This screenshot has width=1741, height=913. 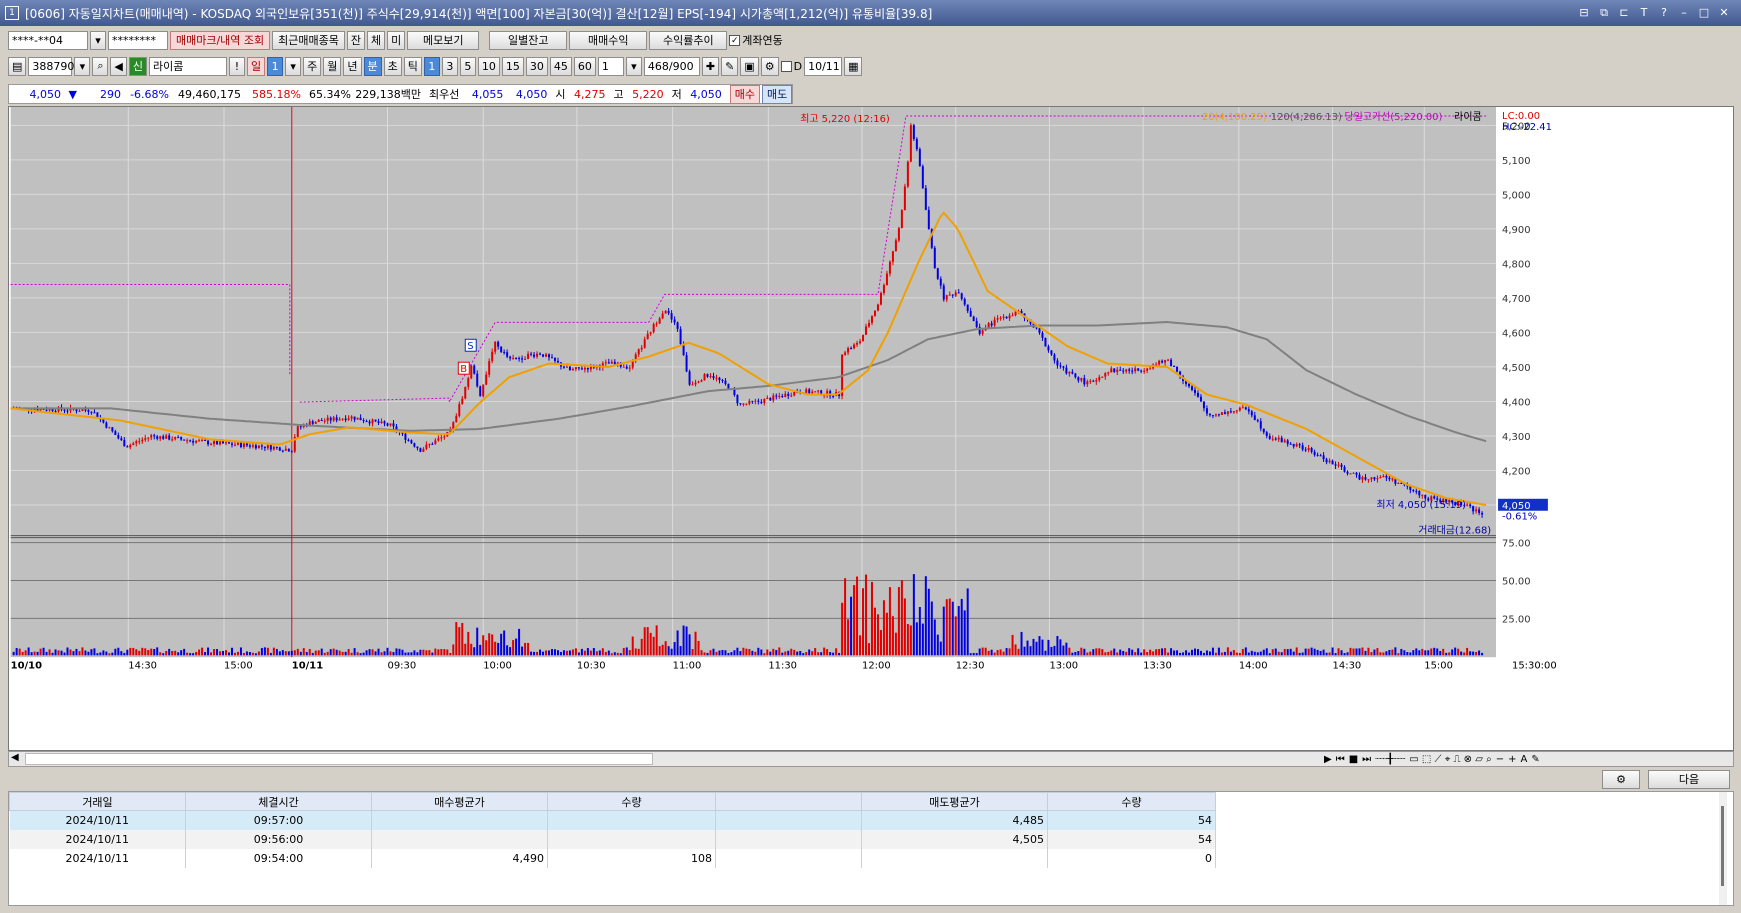 I want to click on data-range-field: 468/900, so click(x=671, y=66).